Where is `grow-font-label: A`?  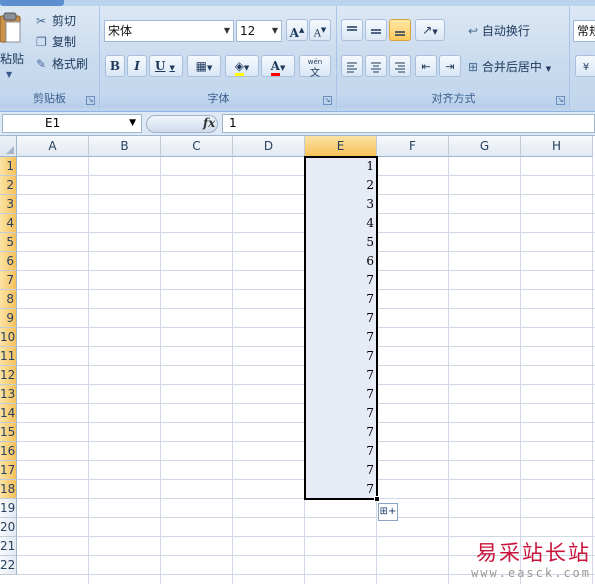
grow-font-label: A is located at coordinates (294, 33).